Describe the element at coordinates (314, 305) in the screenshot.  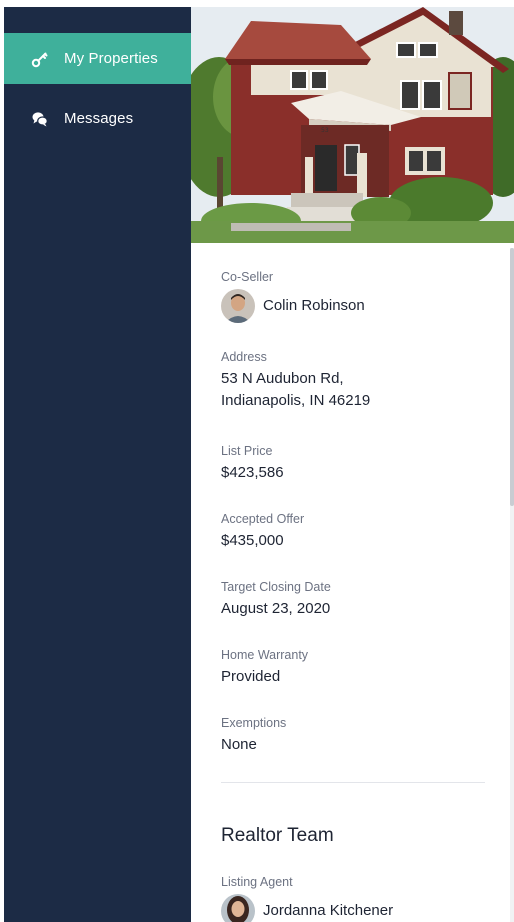
I see `co-seller-name: Colin Robinson` at that location.